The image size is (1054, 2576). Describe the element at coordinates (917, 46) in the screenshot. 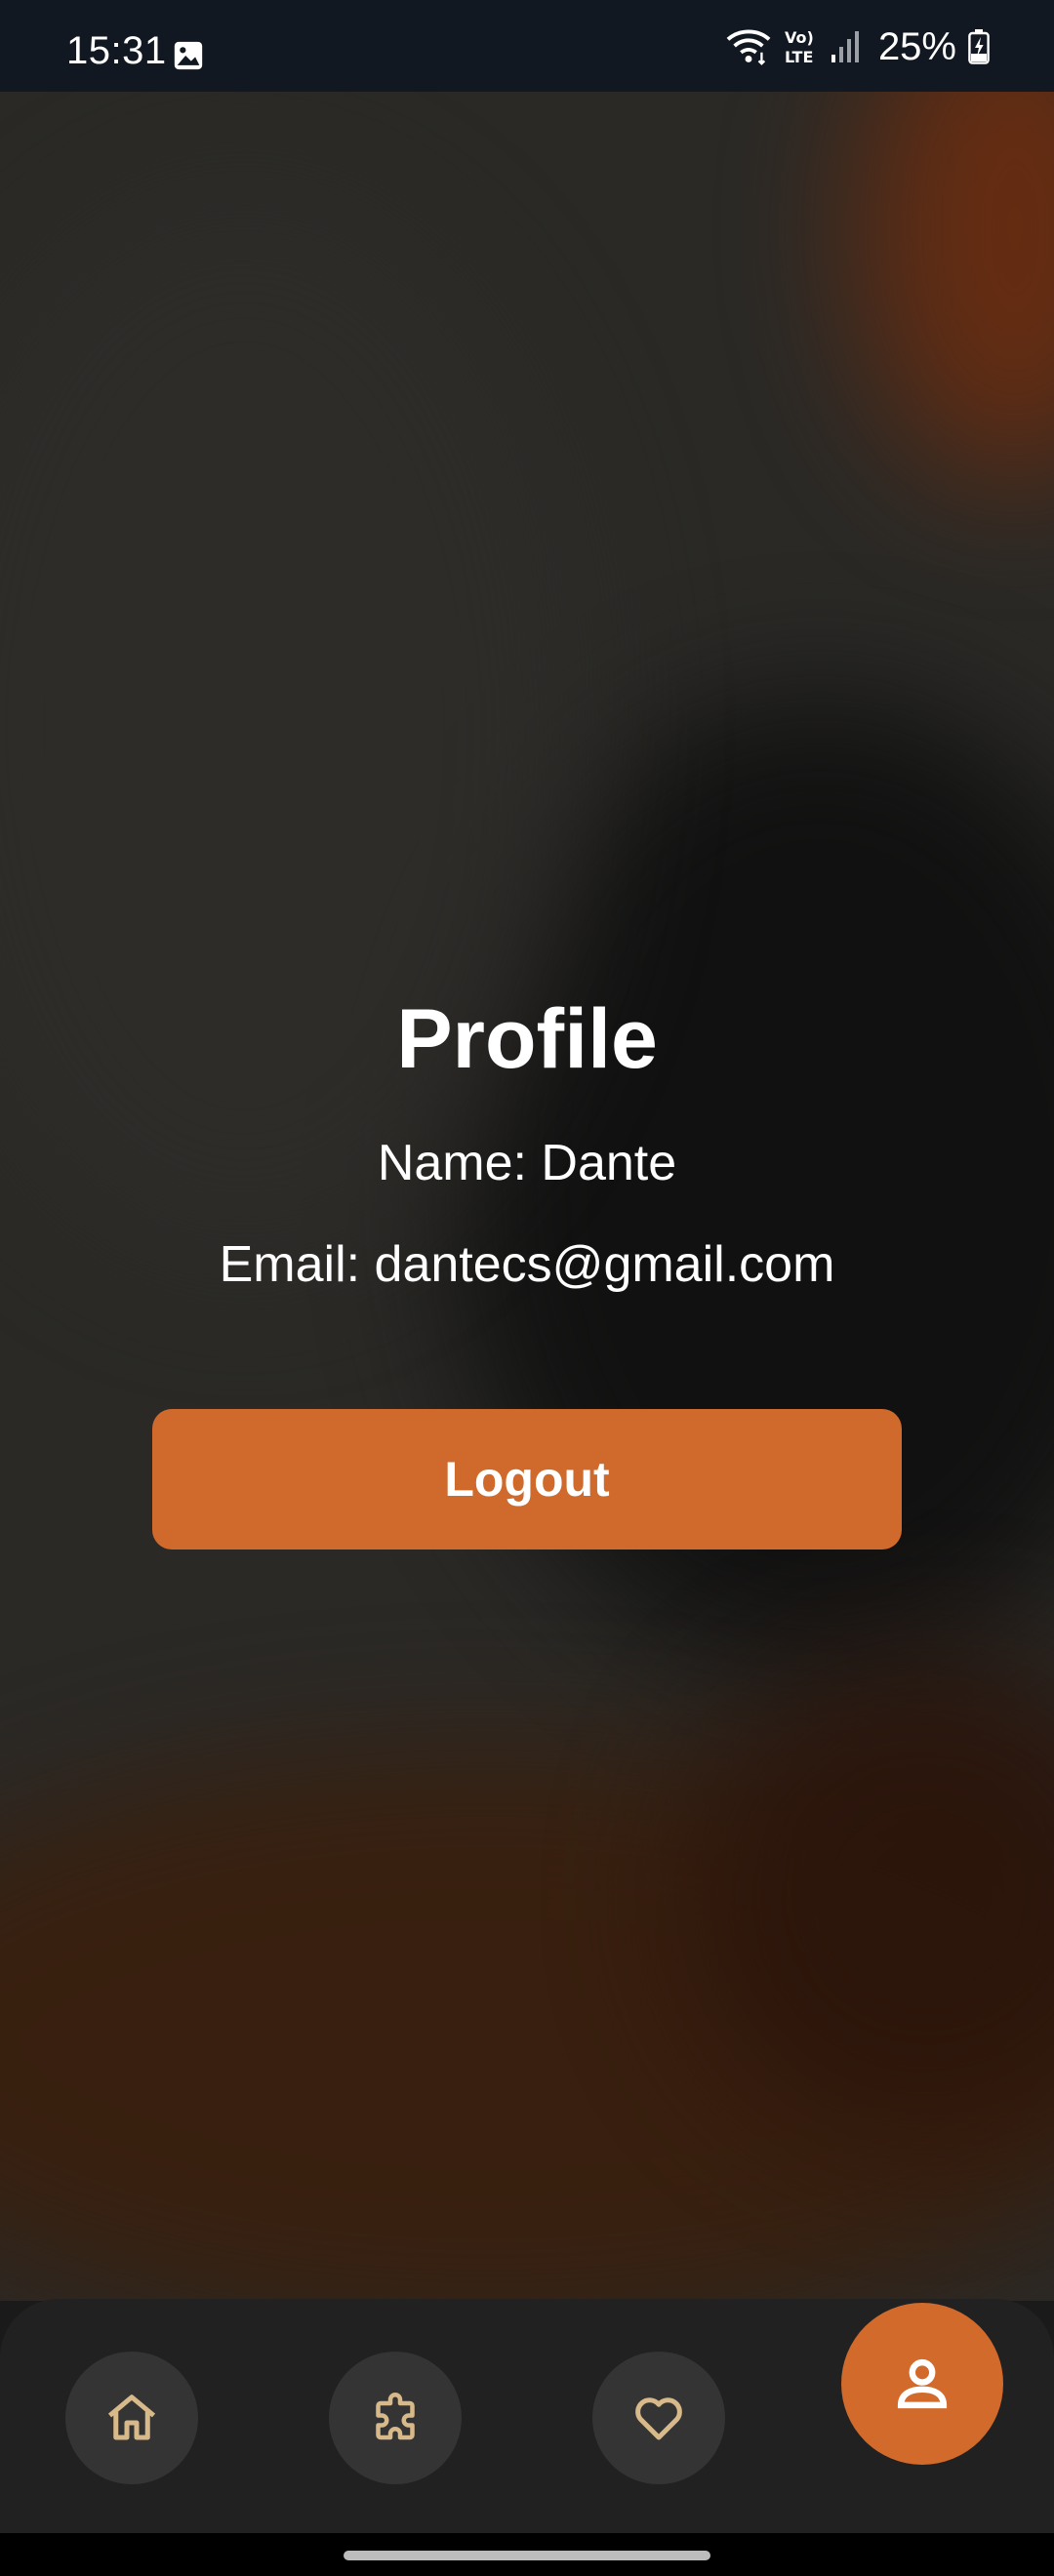

I see `battery-percentage: 25%` at that location.